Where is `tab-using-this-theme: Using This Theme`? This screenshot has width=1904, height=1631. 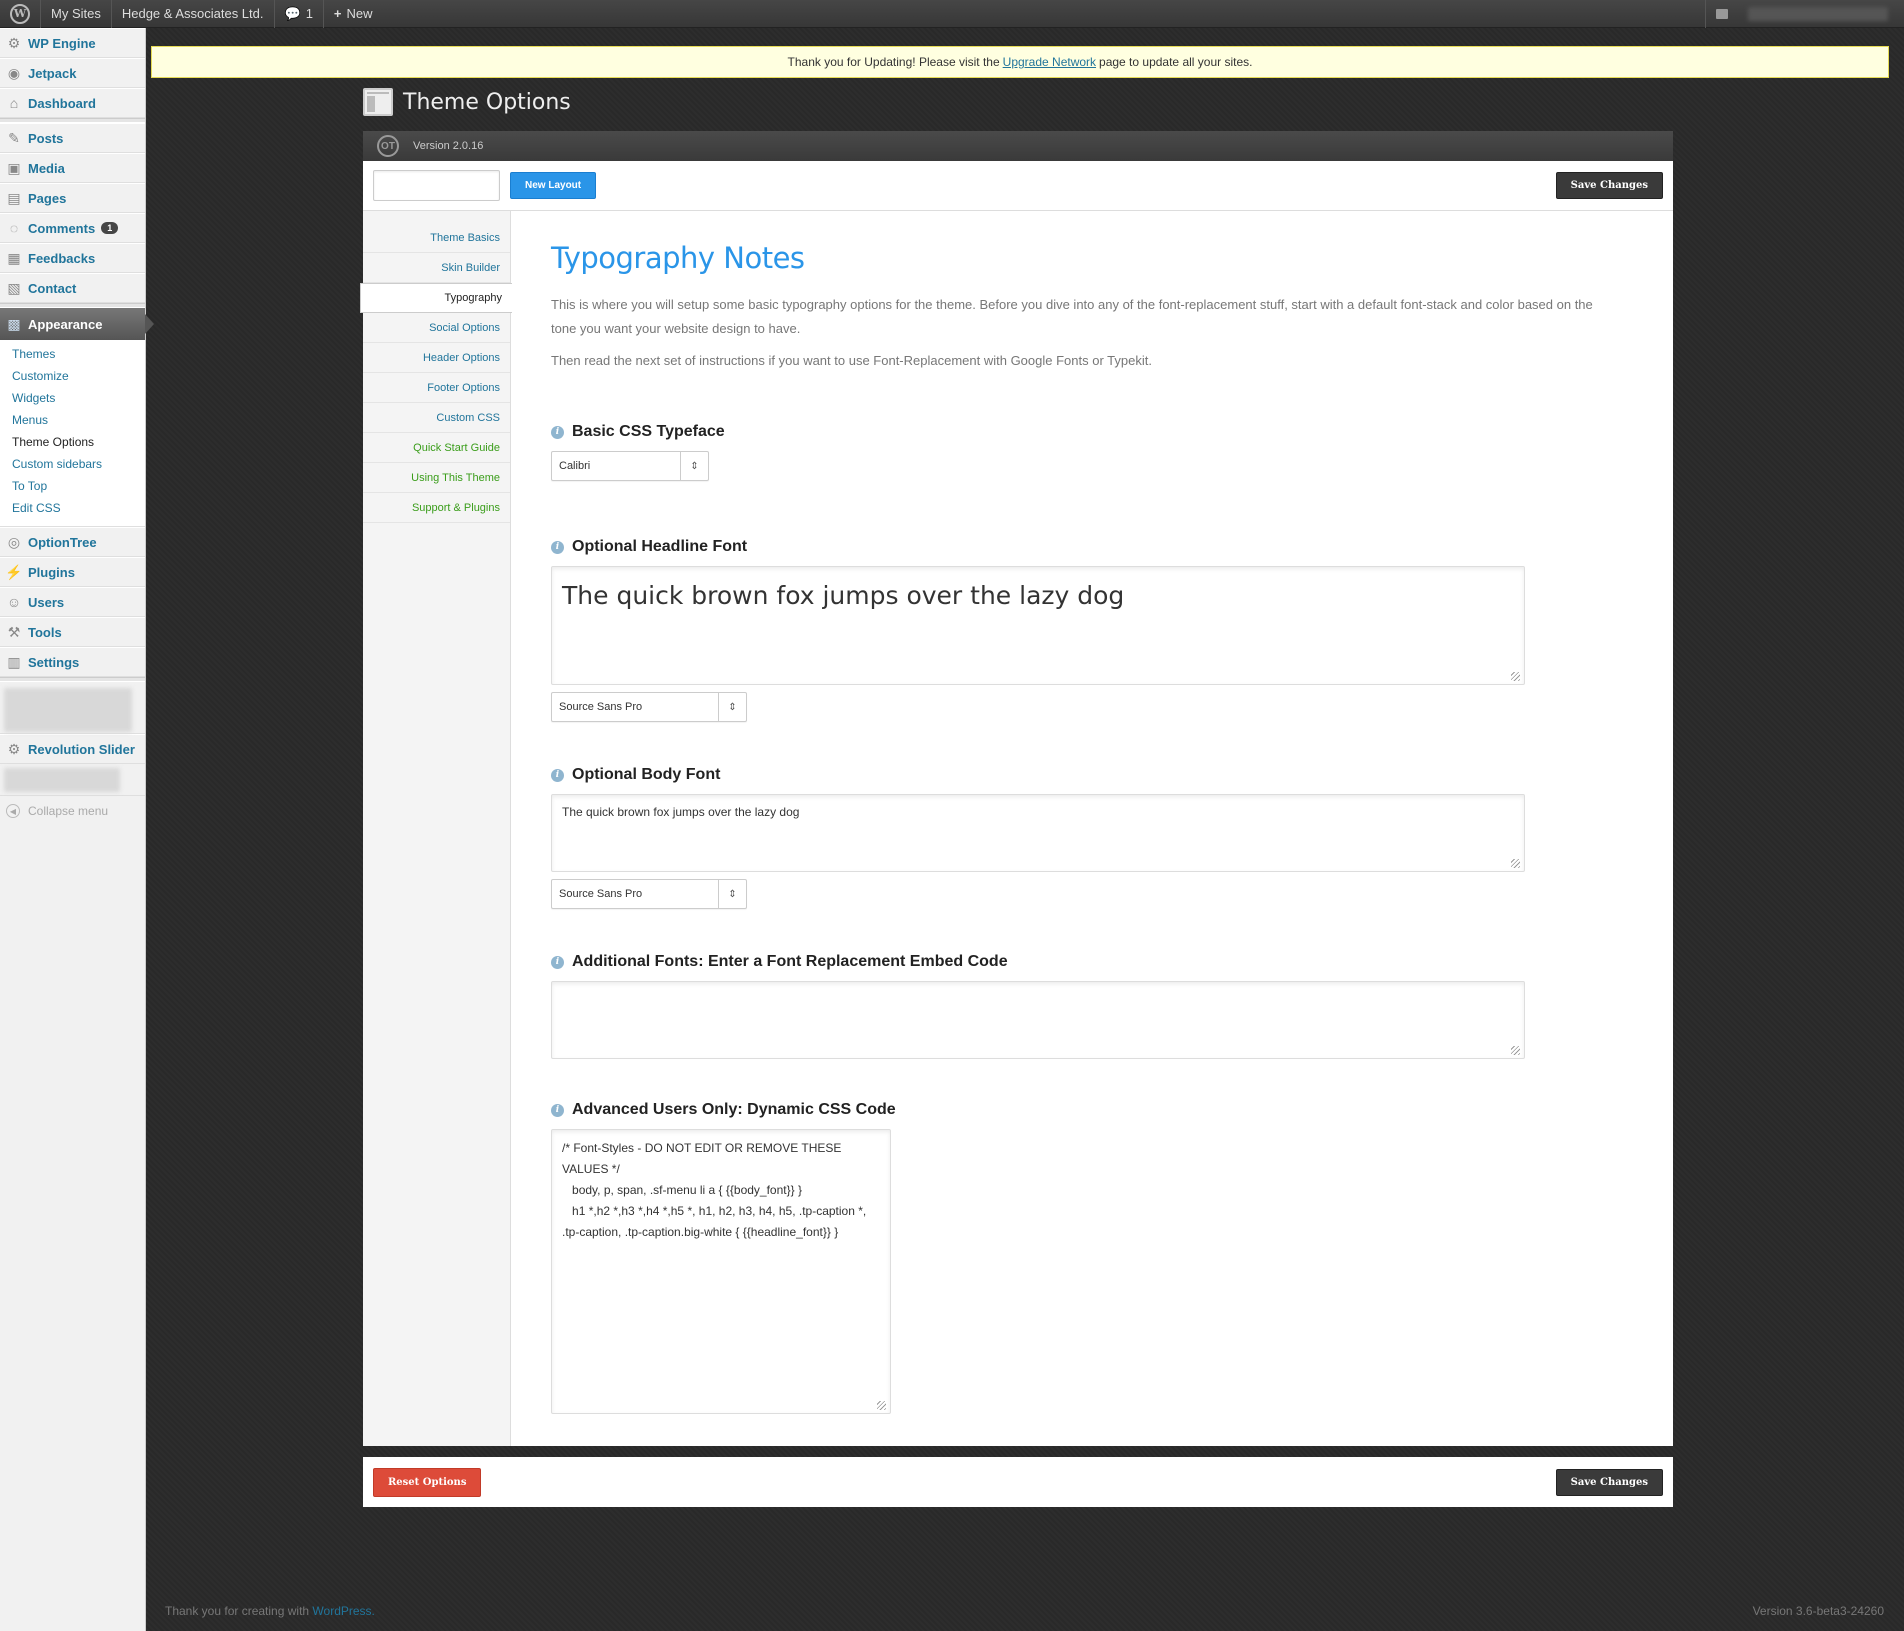 tab-using-this-theme: Using This Theme is located at coordinates (436, 478).